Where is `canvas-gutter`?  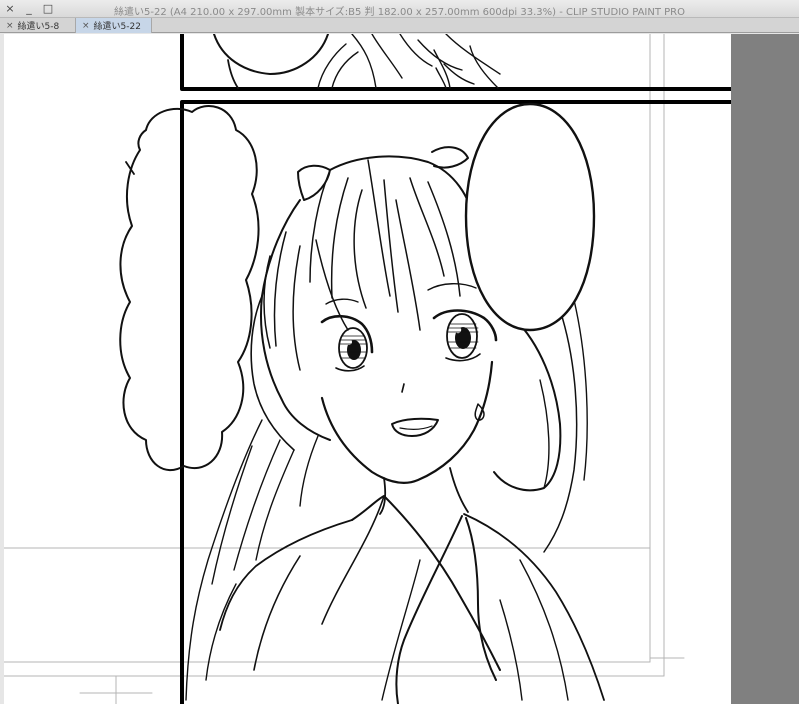 canvas-gutter is located at coordinates (765, 369).